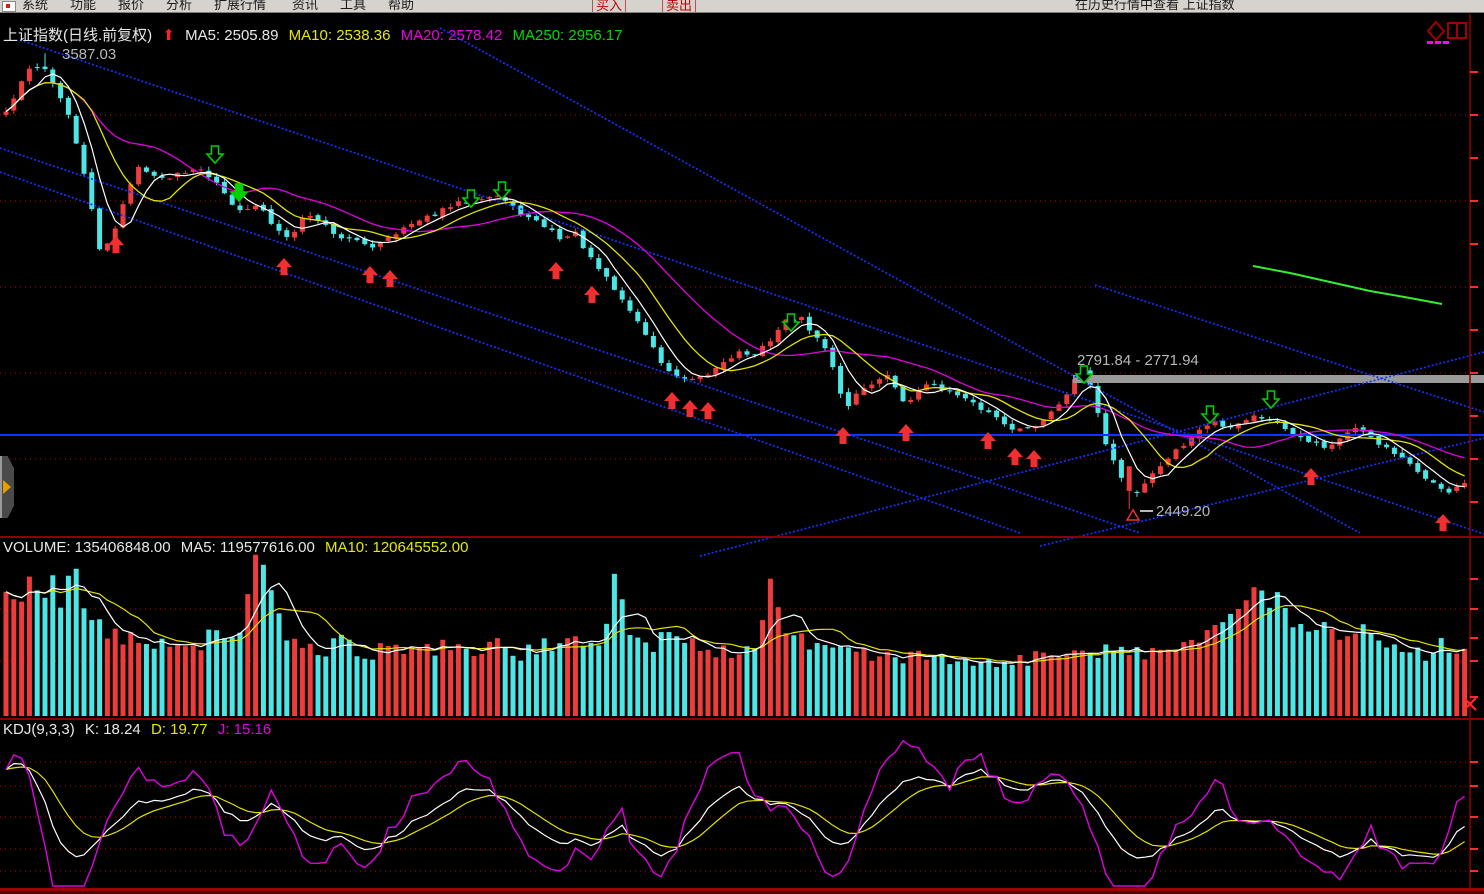 The image size is (1484, 894). I want to click on volume-ma5-value: MA5: 119577616.00, so click(247, 547).